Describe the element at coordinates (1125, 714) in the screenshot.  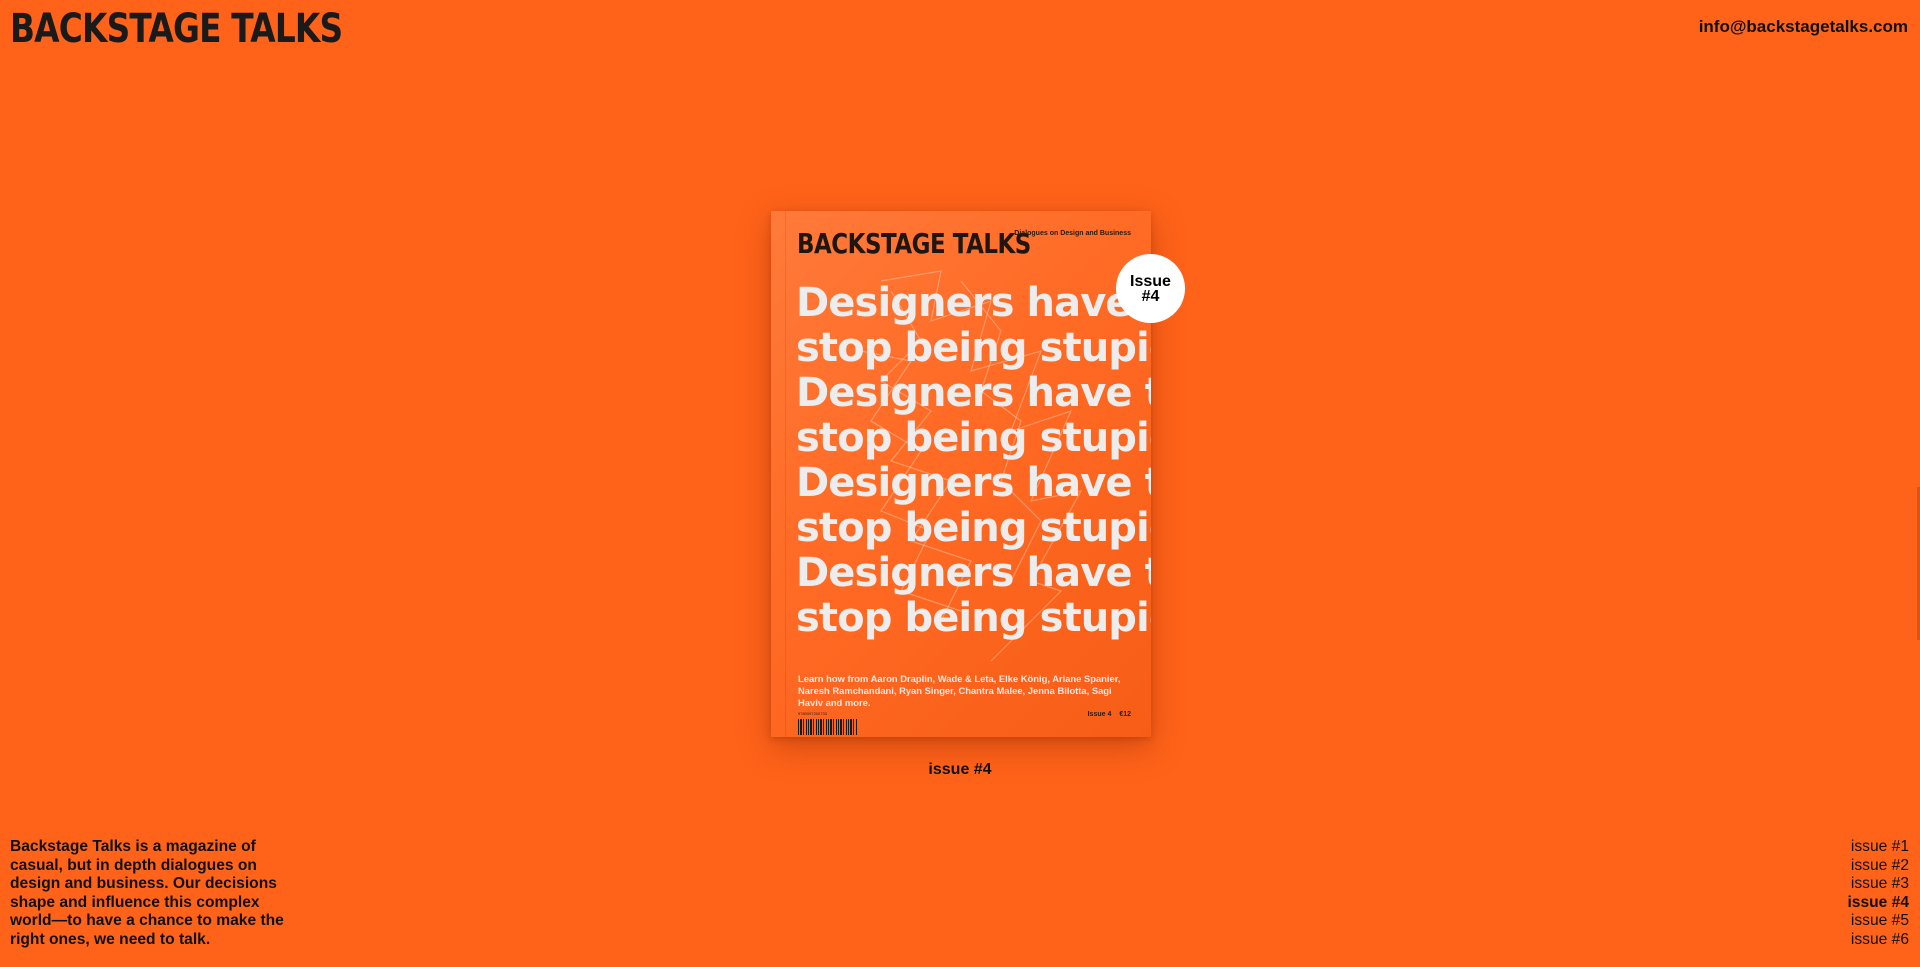
I see `cover-price: €12` at that location.